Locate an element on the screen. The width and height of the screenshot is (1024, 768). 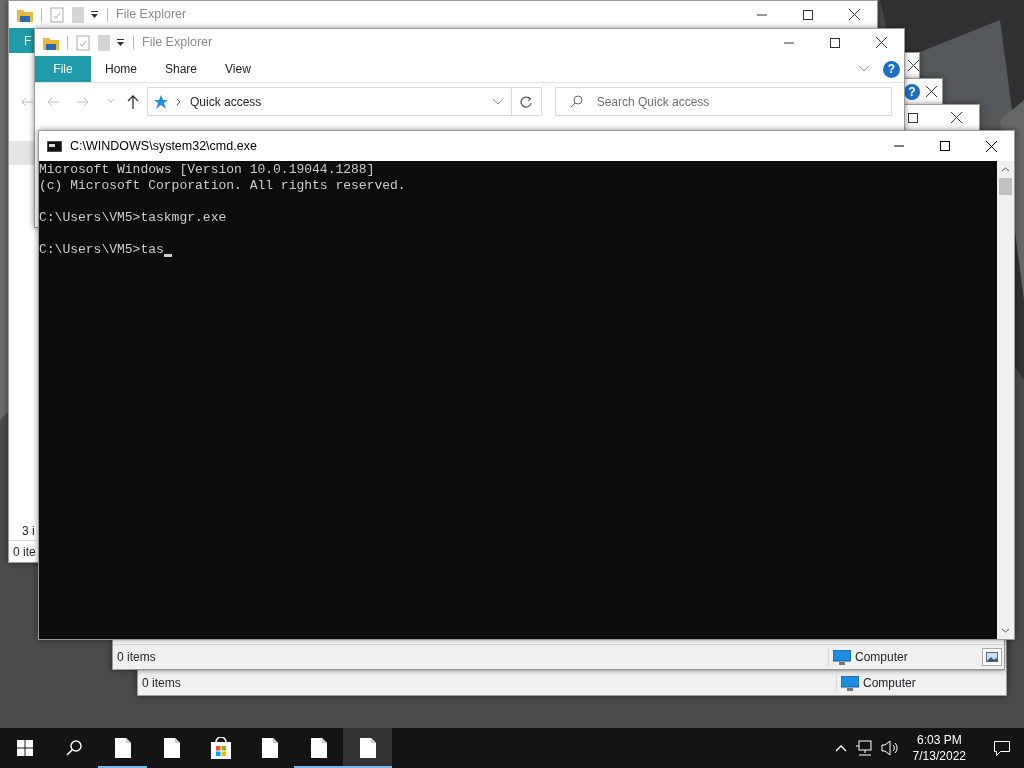
search-field: Search Quick access is located at coordinates (723, 101).